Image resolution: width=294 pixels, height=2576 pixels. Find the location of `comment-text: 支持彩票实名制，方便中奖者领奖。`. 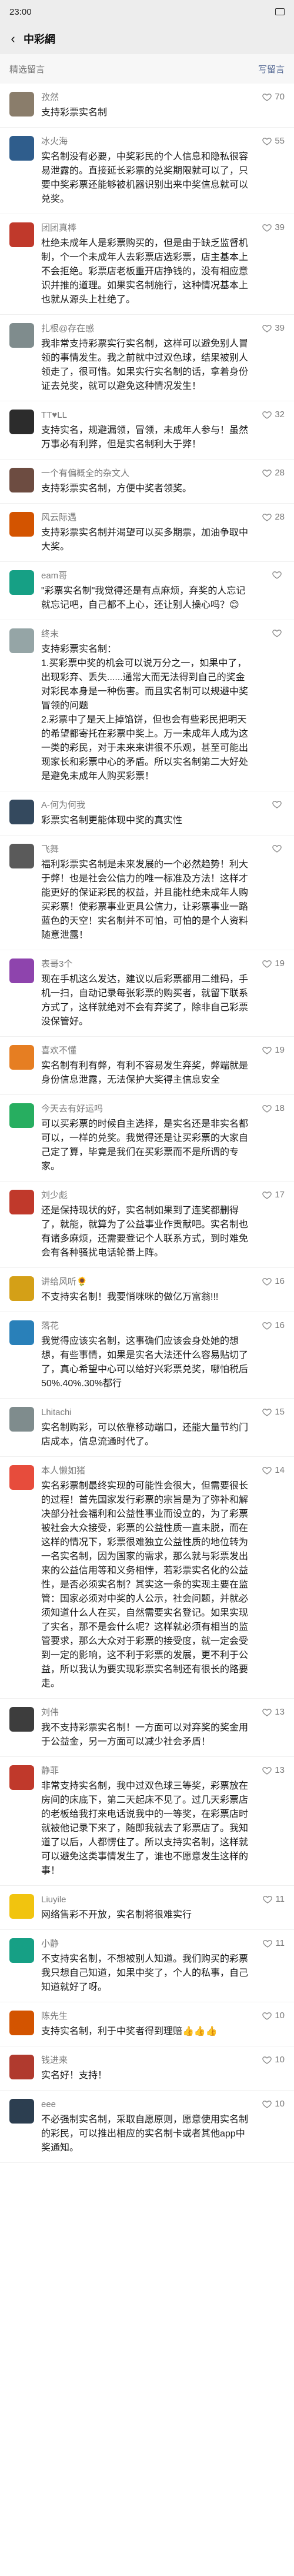

comment-text: 支持彩票实名制，方便中奖者领奖。 is located at coordinates (116, 489).